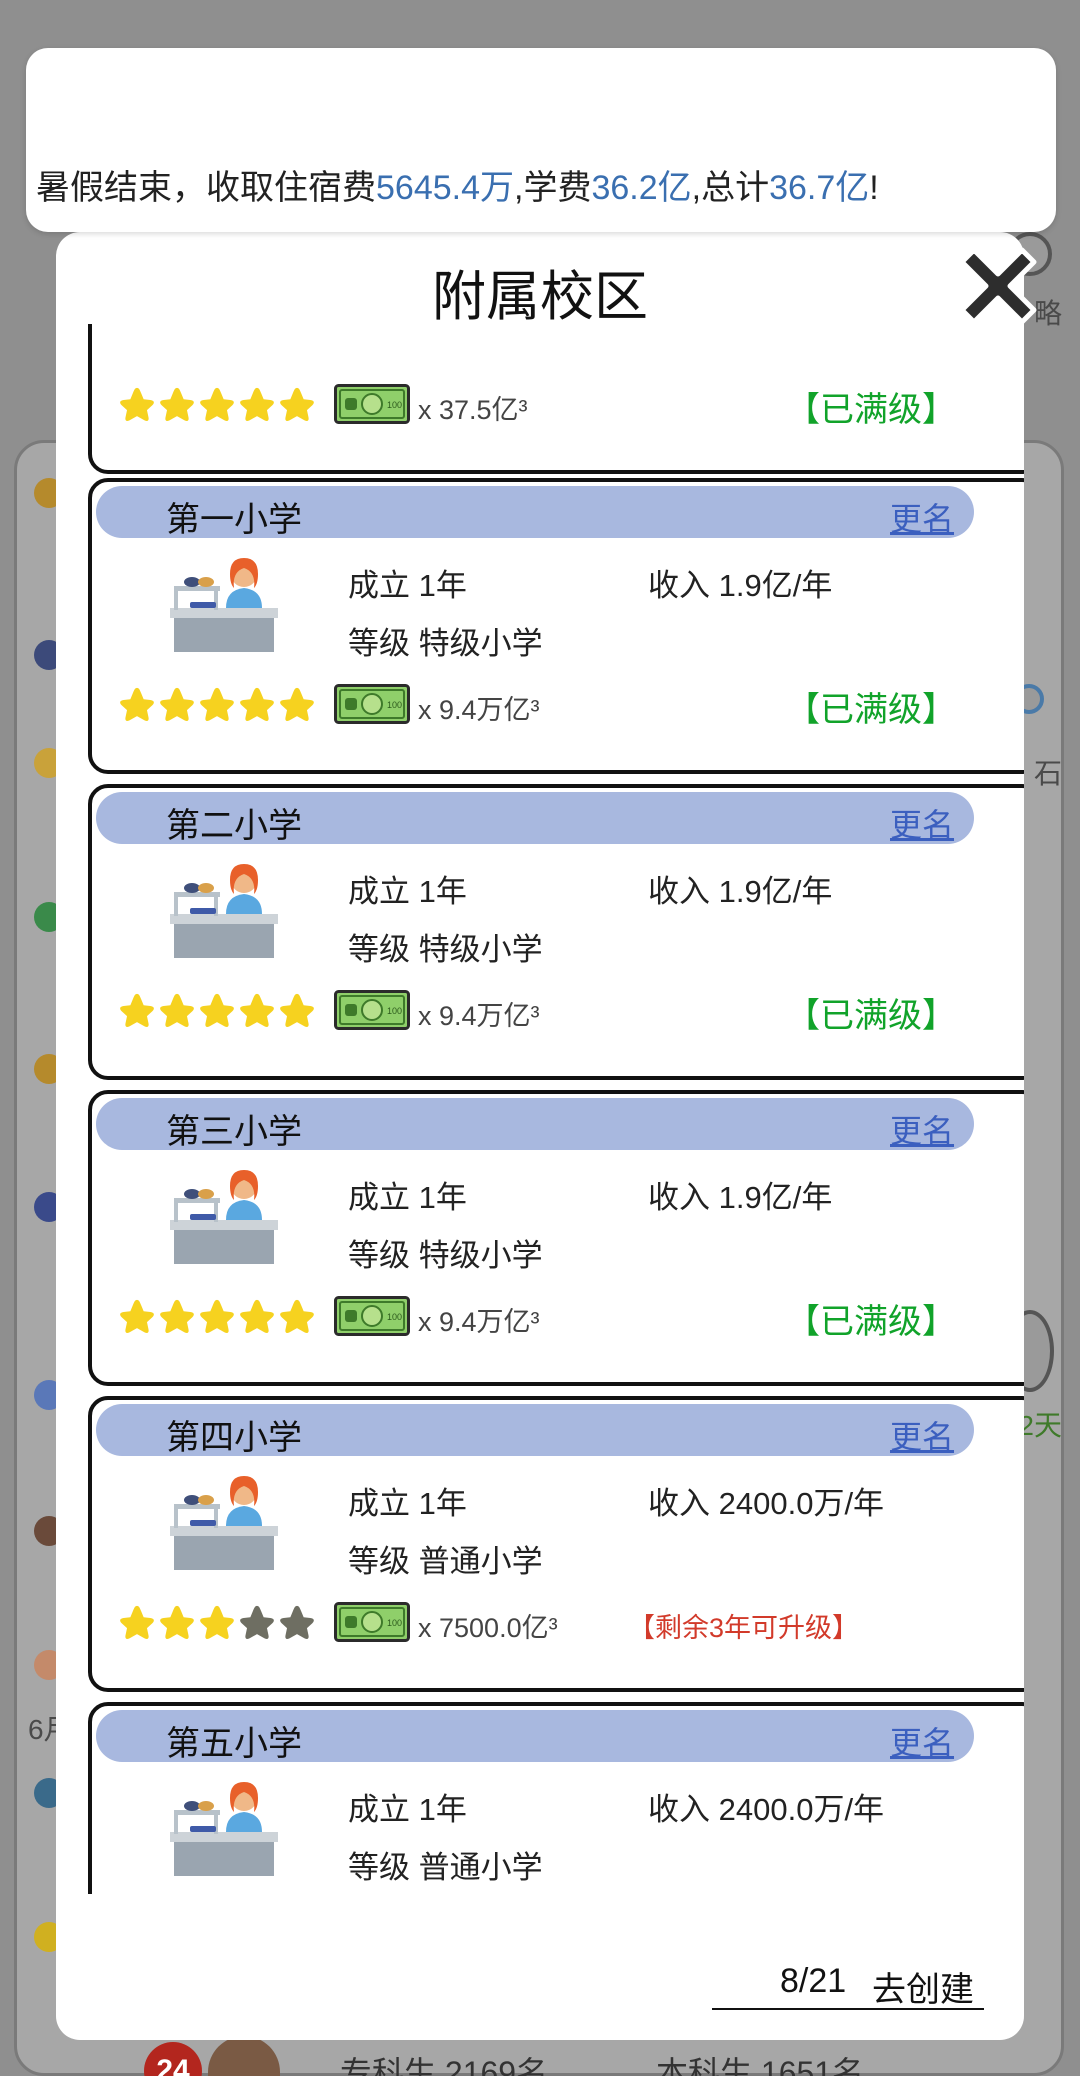  Describe the element at coordinates (556, 399) in the screenshot. I see `campus-card-partial: 100 x 37.5亿³ 【已满级】` at that location.